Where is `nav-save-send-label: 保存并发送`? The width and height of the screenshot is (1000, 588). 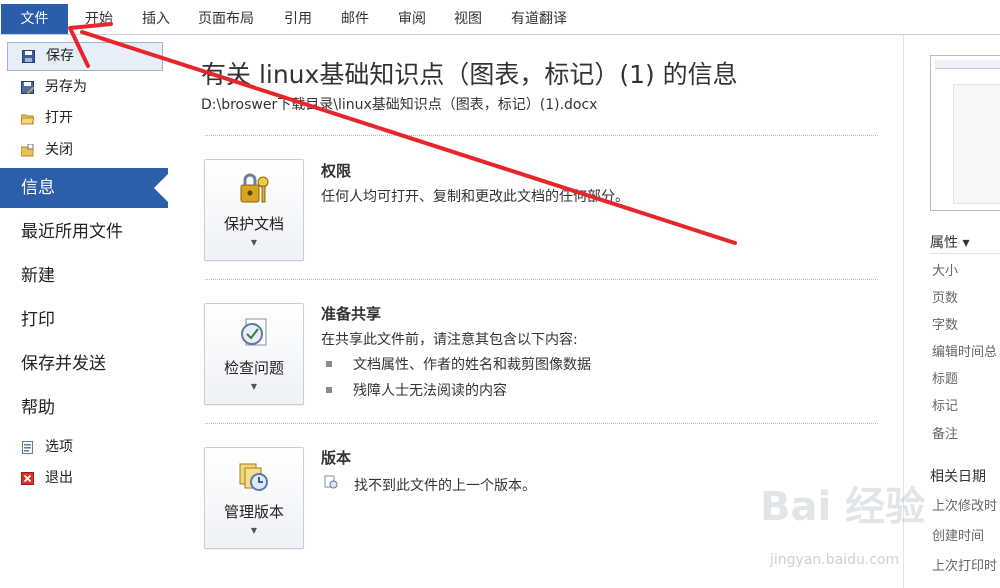 nav-save-send-label: 保存并发送 is located at coordinates (63, 364).